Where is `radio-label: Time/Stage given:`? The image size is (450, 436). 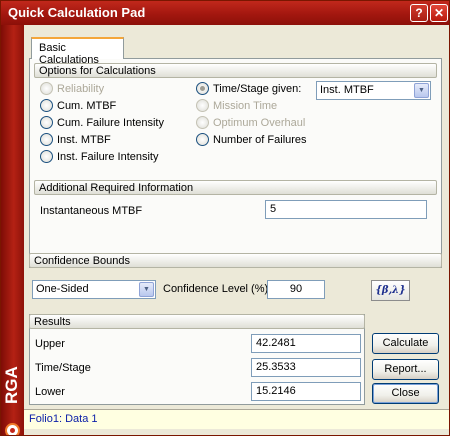
radio-label: Time/Stage given: is located at coordinates (257, 88).